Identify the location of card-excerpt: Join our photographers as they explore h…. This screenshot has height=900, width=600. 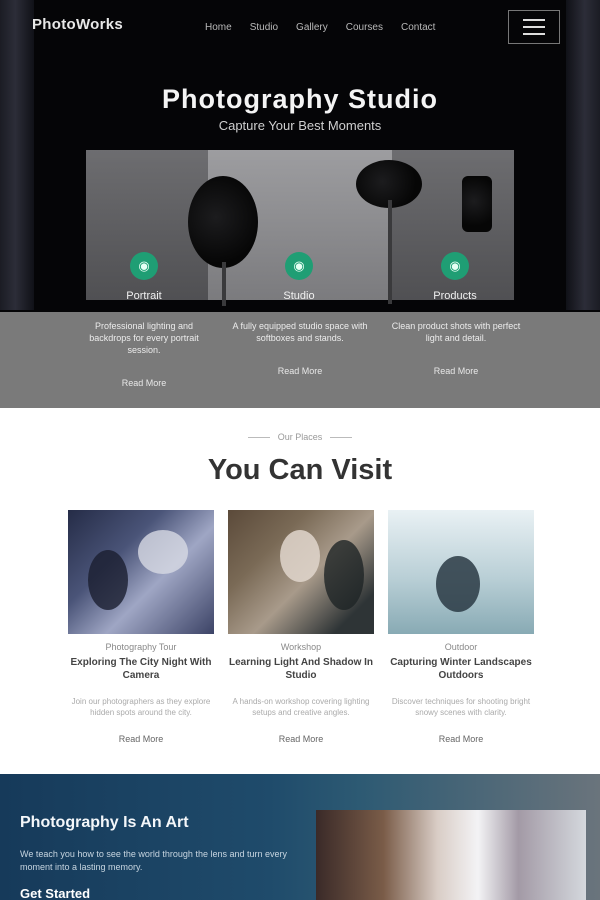
(141, 707).